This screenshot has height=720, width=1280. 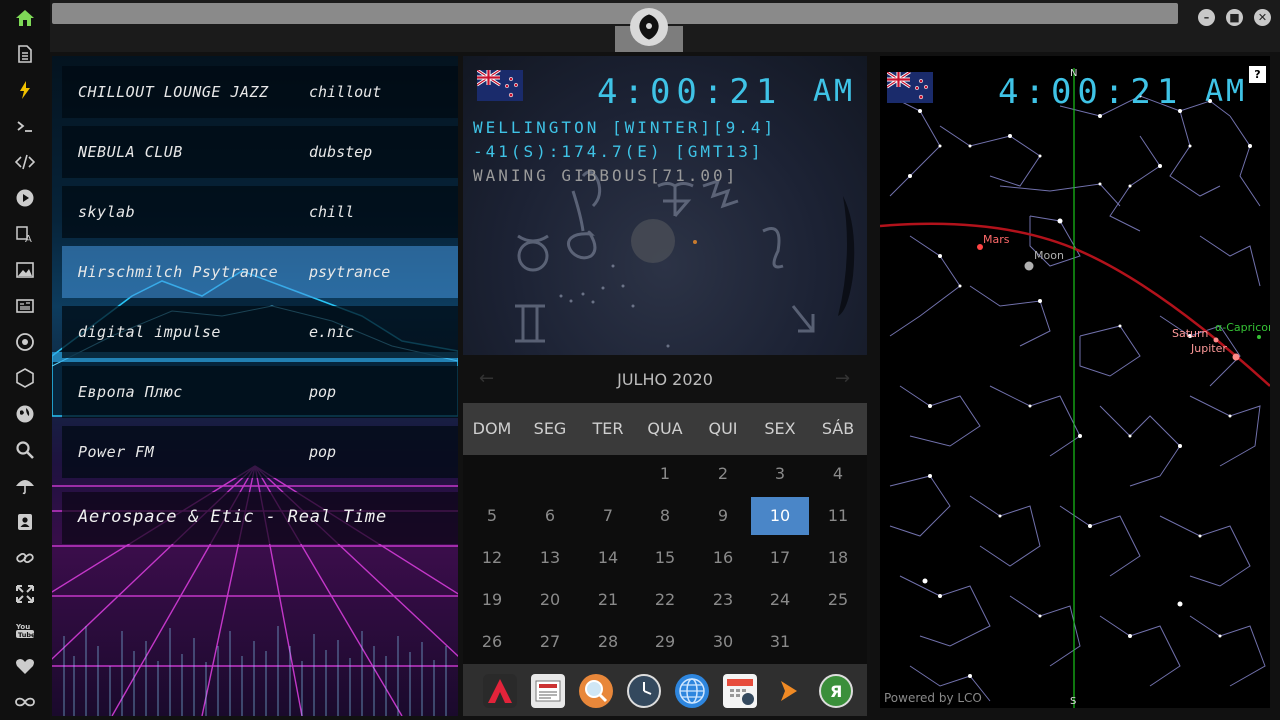 What do you see at coordinates (25, 378) in the screenshot?
I see `hexagon-icon` at bounding box center [25, 378].